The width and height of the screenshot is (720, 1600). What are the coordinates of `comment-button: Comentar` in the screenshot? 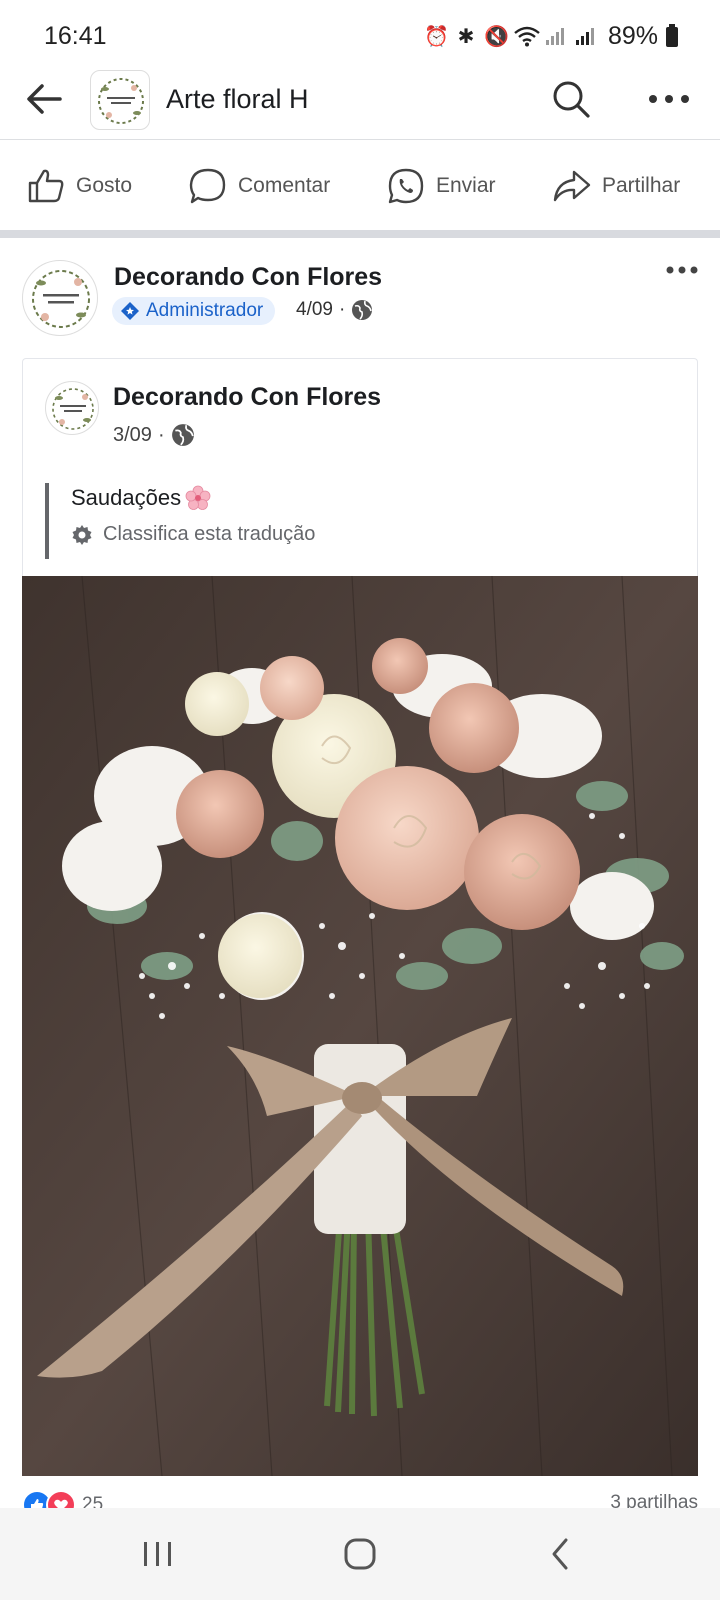 It's located at (259, 186).